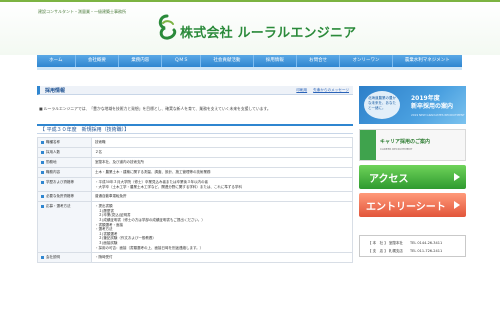 The width and height of the screenshot is (500, 325). What do you see at coordinates (366, 61) in the screenshot?
I see `nav-onlyone: オンリーワン` at bounding box center [366, 61].